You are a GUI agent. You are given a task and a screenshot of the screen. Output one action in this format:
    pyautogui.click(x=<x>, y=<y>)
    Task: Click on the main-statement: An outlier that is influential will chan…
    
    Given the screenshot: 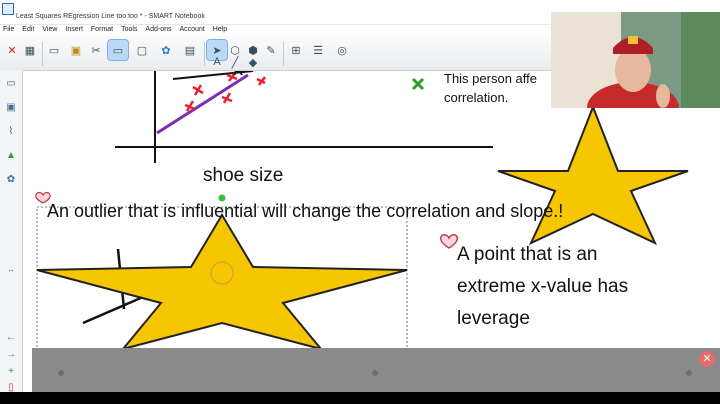 What is the action you would take?
    pyautogui.click(x=305, y=211)
    